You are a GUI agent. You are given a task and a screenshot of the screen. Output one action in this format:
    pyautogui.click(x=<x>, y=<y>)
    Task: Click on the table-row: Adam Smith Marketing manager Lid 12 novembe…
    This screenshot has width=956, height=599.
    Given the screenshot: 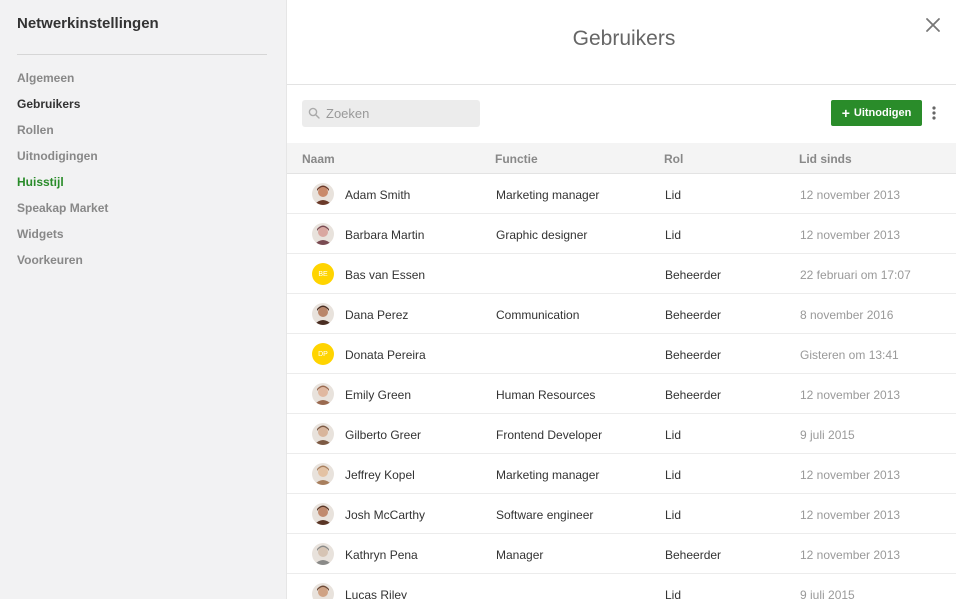 What is the action you would take?
    pyautogui.click(x=621, y=194)
    